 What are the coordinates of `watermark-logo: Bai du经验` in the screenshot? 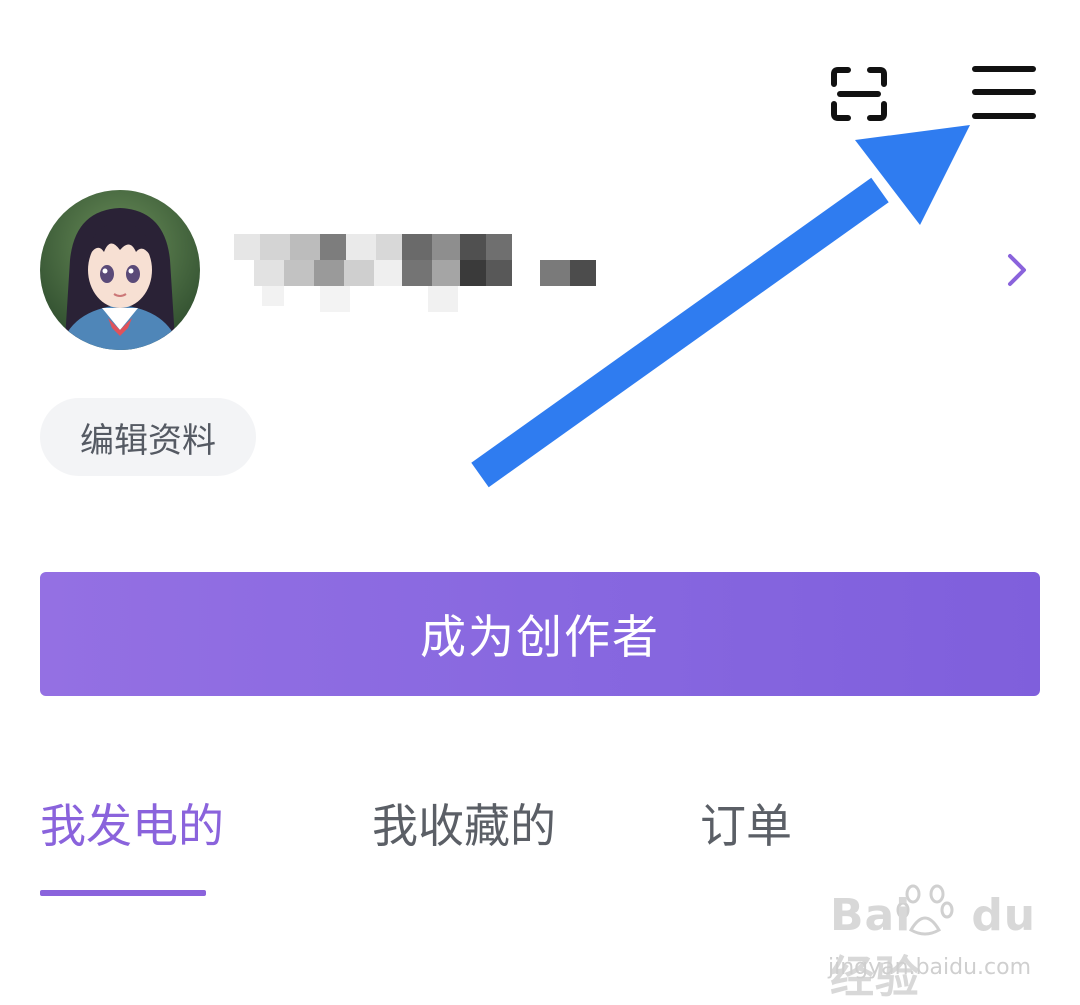 It's located at (955, 947).